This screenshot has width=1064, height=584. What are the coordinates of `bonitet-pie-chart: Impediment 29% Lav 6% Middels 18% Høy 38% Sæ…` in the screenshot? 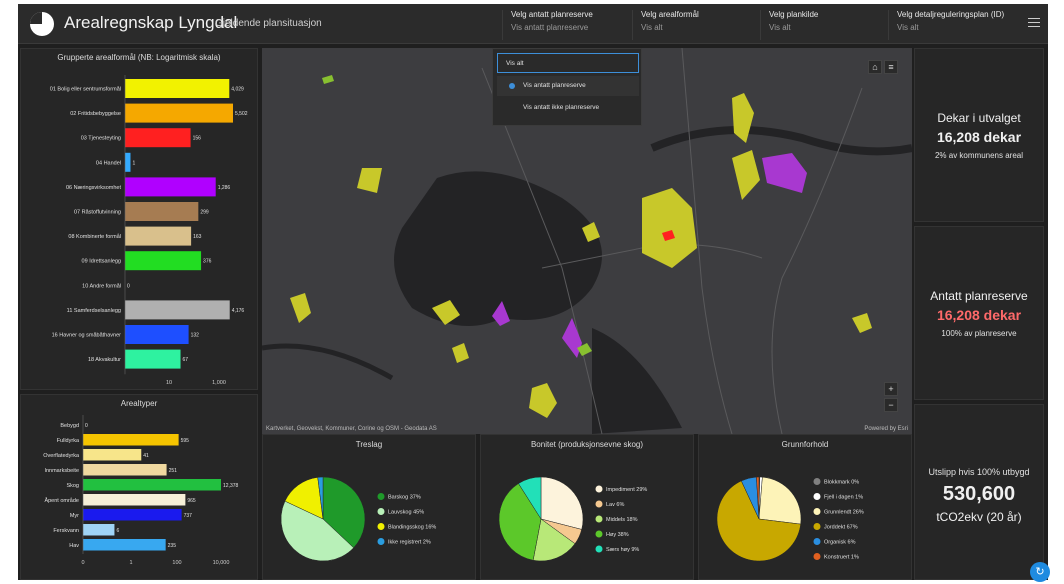 It's located at (572, 519).